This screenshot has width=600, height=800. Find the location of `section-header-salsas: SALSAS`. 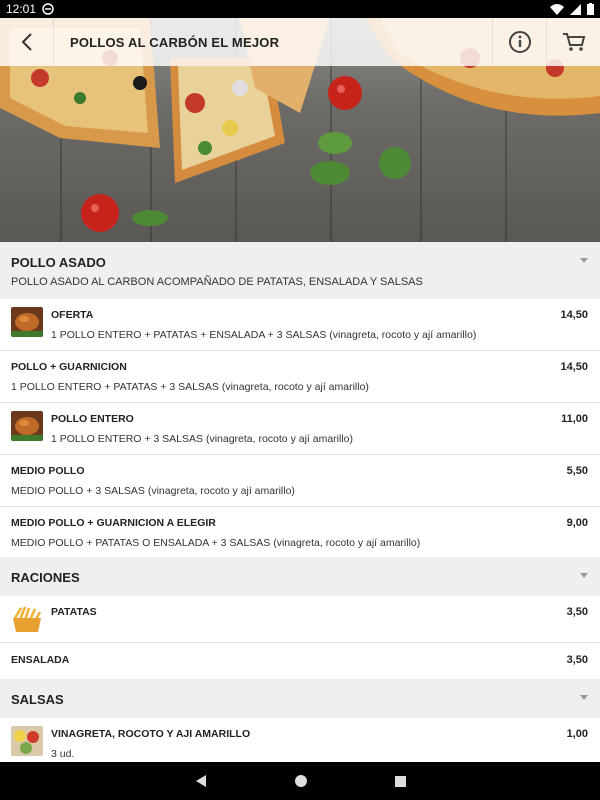

section-header-salsas: SALSAS is located at coordinates (300, 698).